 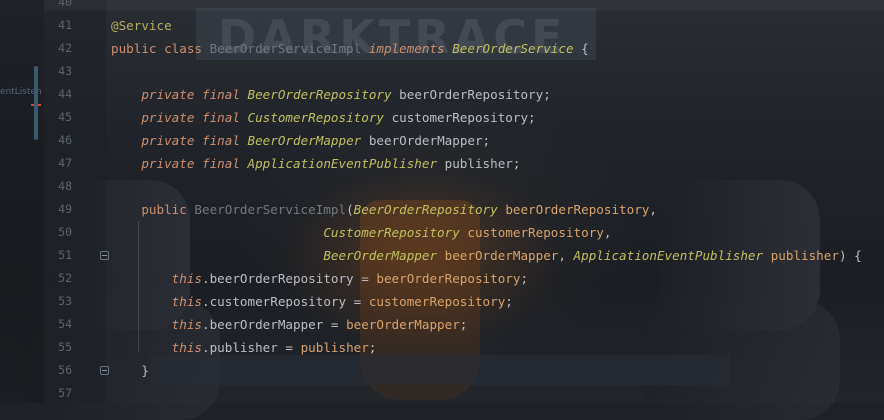 What do you see at coordinates (410, 48) in the screenshot?
I see `code-token: implements` at bounding box center [410, 48].